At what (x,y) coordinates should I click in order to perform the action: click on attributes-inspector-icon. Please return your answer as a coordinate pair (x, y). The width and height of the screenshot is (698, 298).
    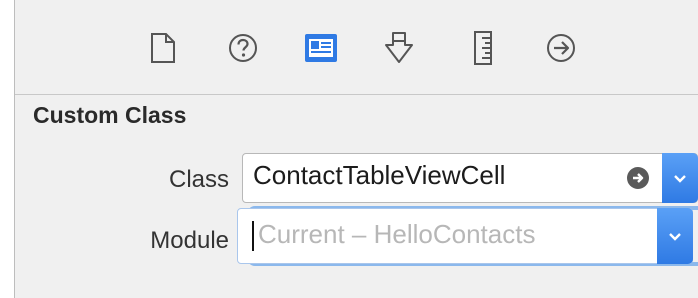
    Looking at the image, I should click on (399, 48).